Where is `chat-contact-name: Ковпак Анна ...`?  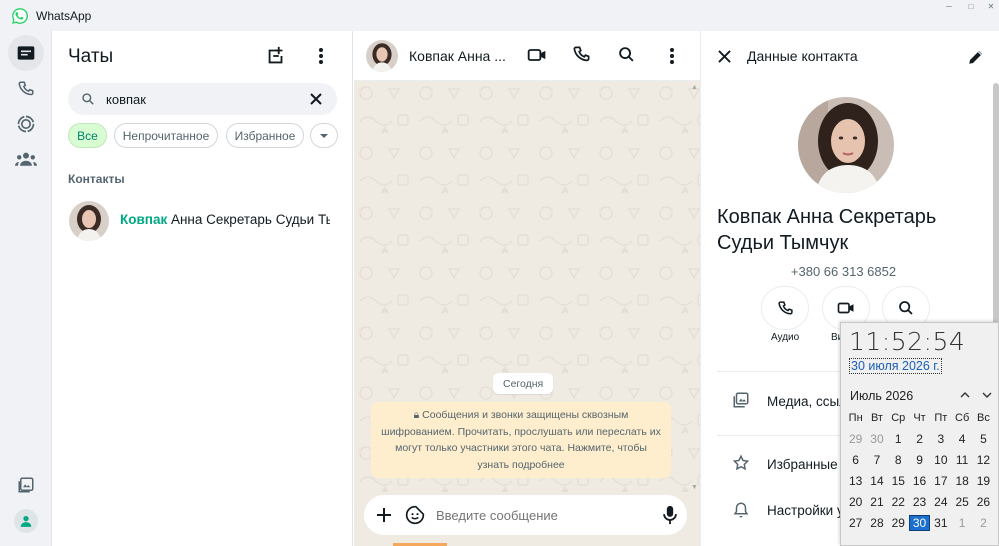
chat-contact-name: Ковпак Анна ... is located at coordinates (457, 56).